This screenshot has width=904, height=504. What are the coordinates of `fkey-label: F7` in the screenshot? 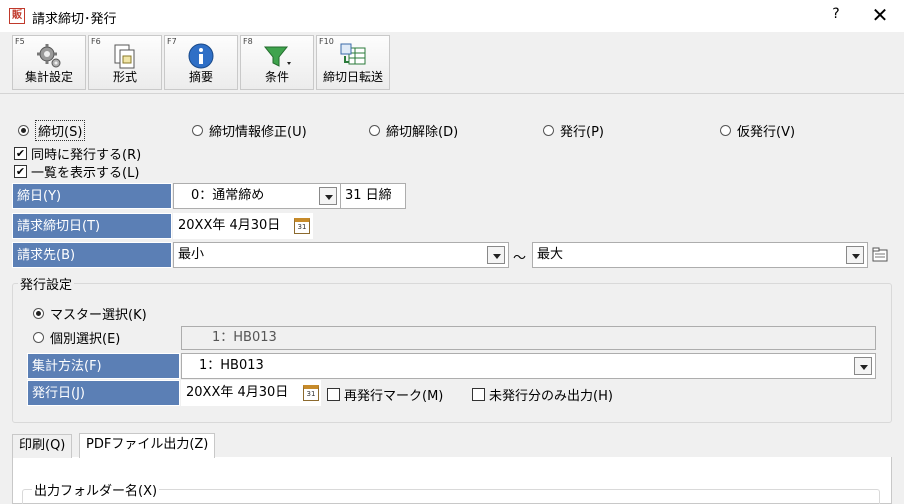 It's located at (172, 41).